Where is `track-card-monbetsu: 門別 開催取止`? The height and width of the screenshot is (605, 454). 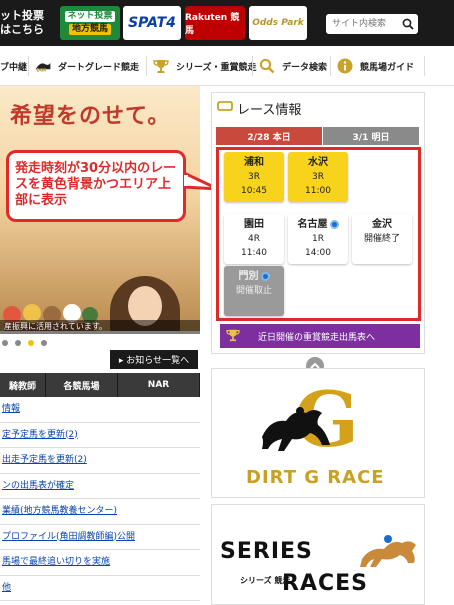
track-card-monbetsu: 門別 開催取止 is located at coordinates (254, 291).